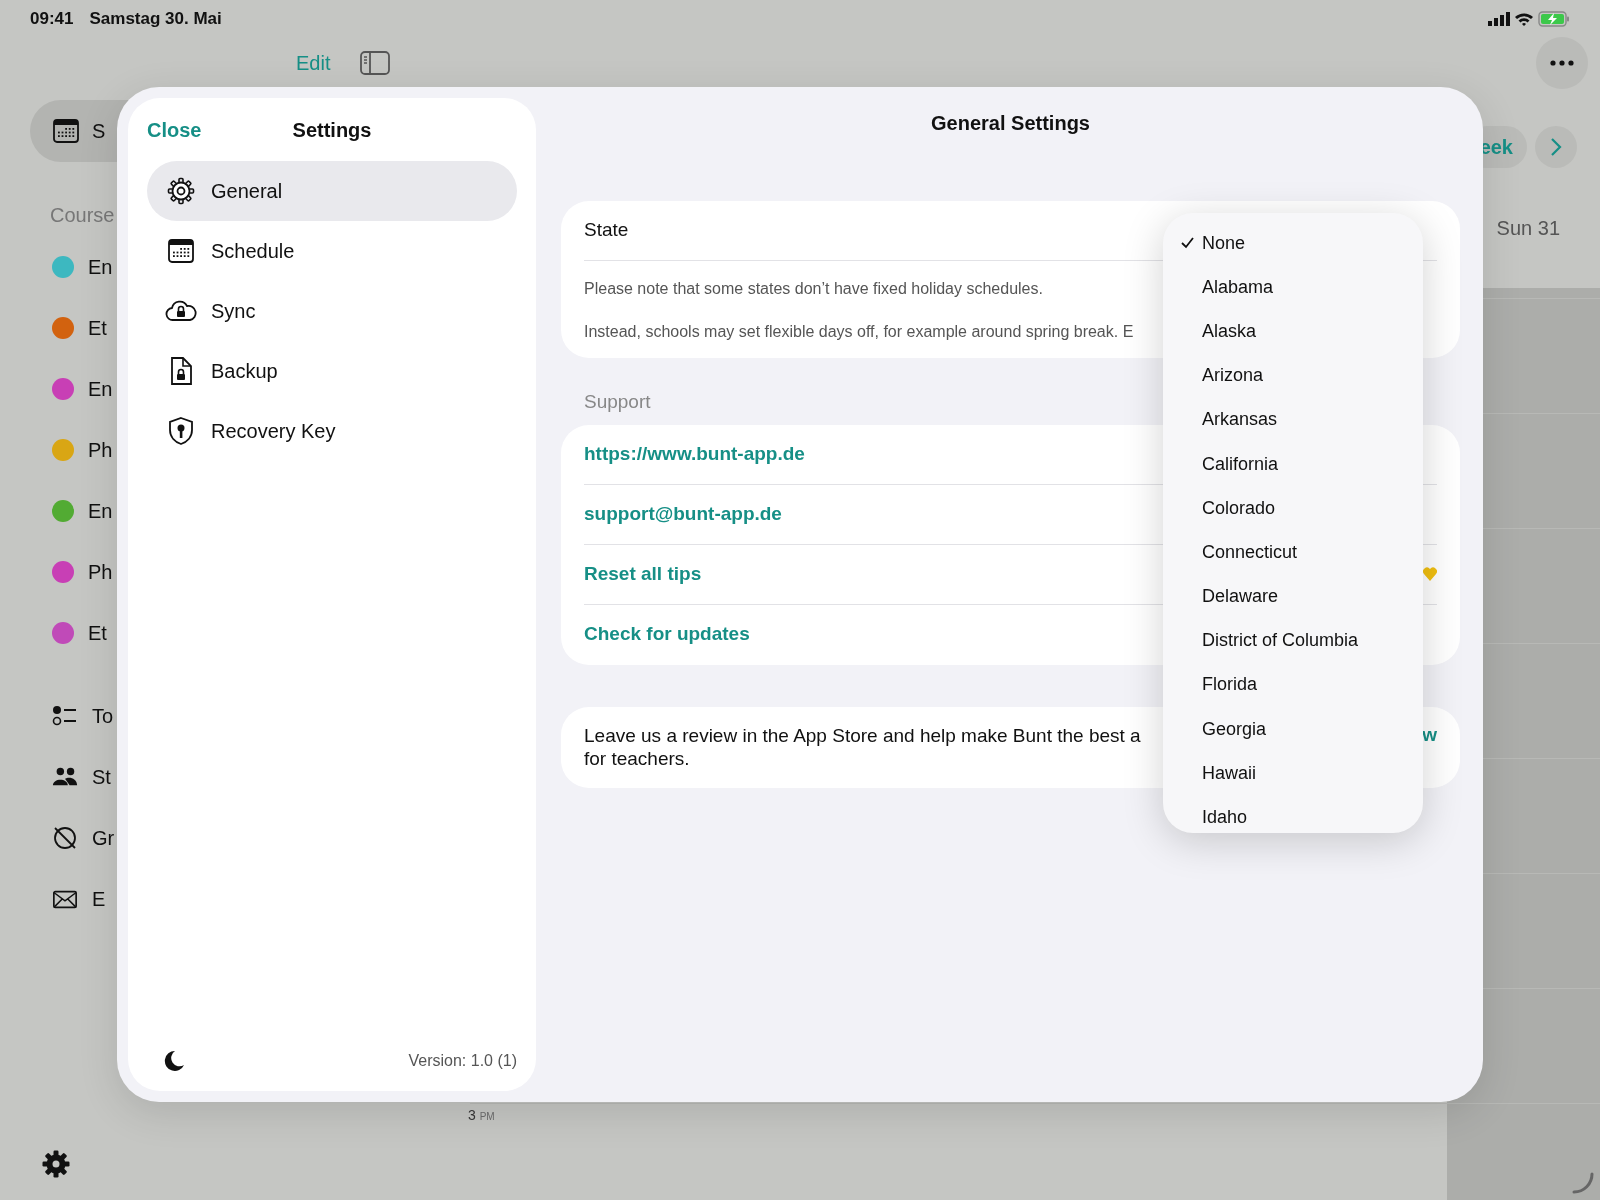  I want to click on sidebar-item: St, so click(101, 776).